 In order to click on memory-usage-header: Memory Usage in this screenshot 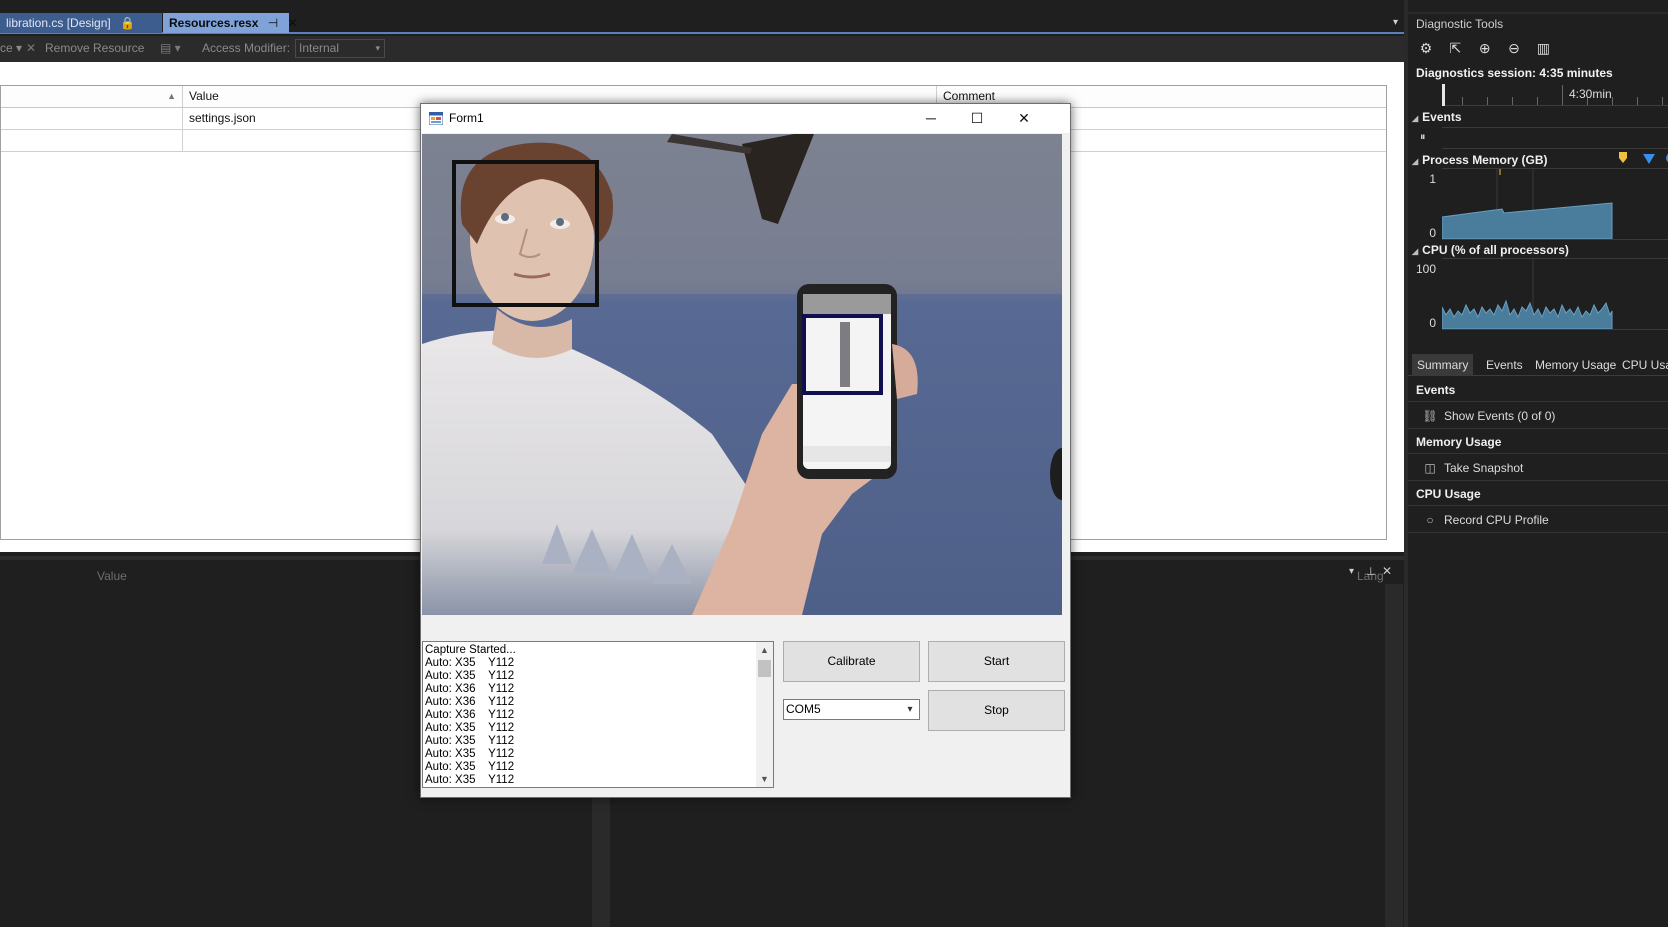, I will do `click(1538, 442)`.